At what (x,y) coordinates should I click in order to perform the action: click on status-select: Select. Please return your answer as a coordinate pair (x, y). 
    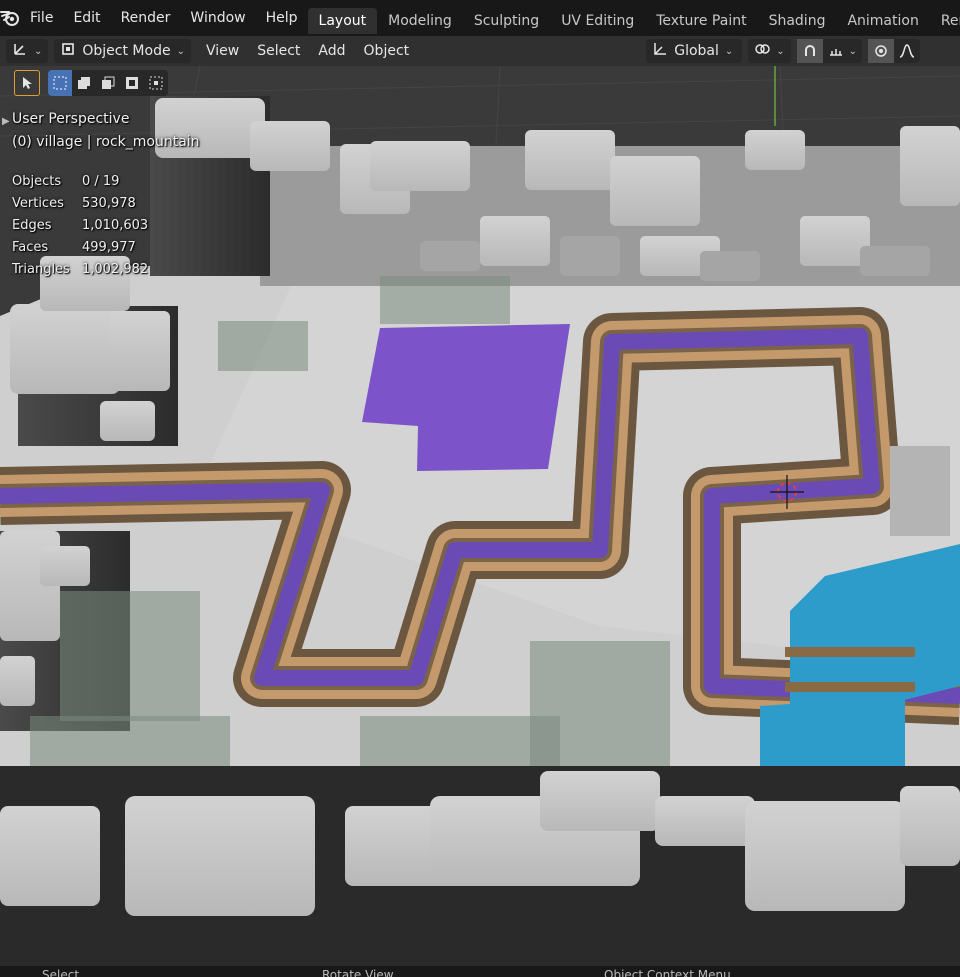
    Looking at the image, I should click on (61, 972).